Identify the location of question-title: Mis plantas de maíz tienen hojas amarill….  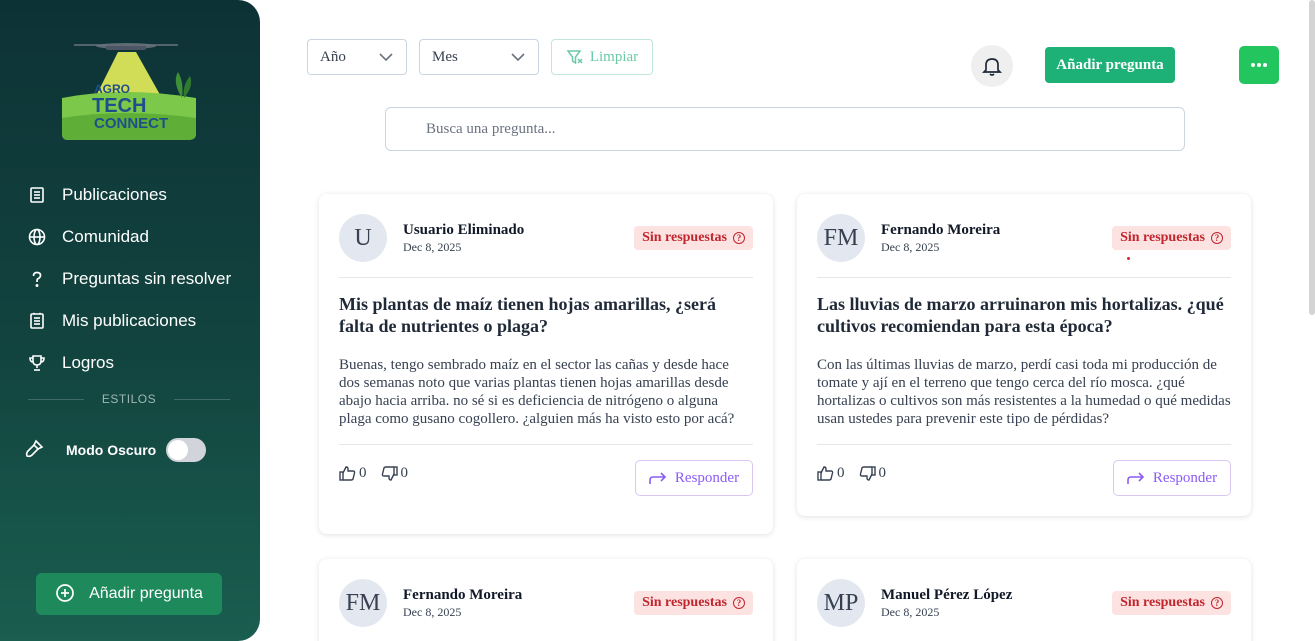
(546, 315).